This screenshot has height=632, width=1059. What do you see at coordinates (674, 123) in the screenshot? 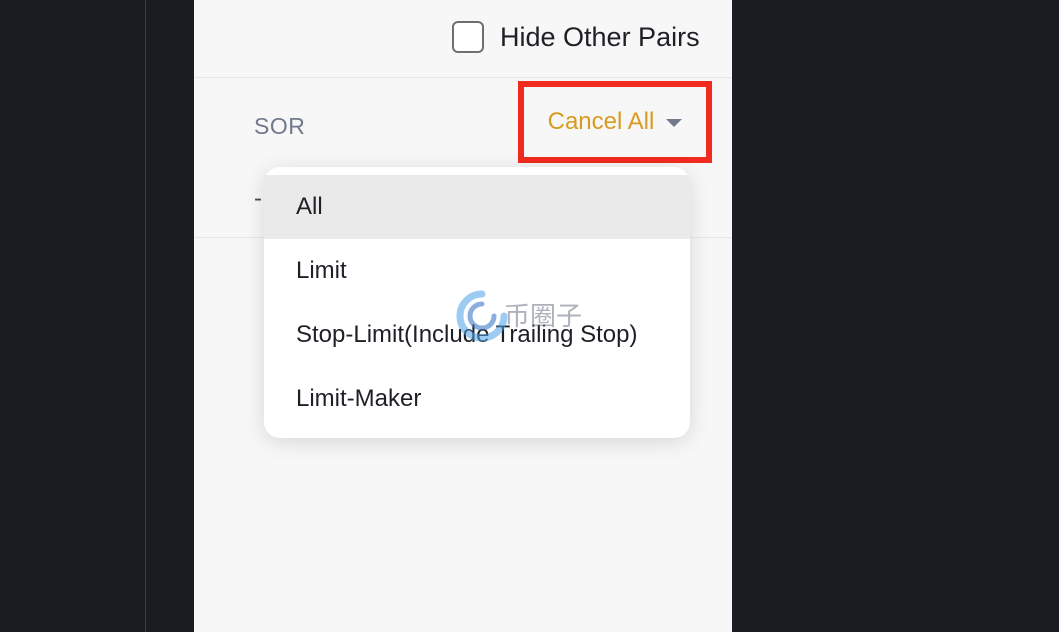
I see `caret-down-icon` at bounding box center [674, 123].